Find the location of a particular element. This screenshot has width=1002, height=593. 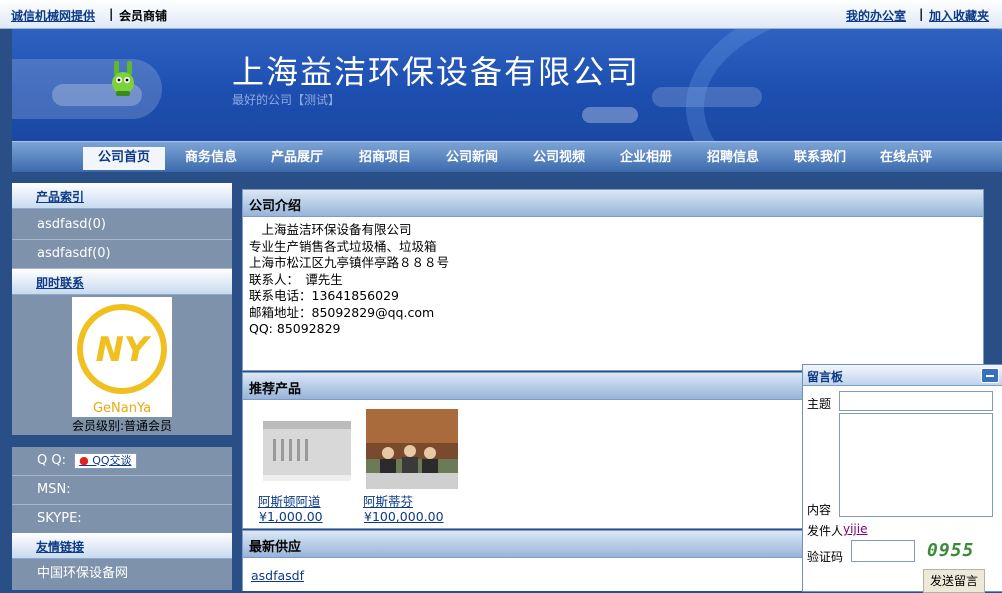

intro-line: 联系电话：13641856029 is located at coordinates (324, 295).